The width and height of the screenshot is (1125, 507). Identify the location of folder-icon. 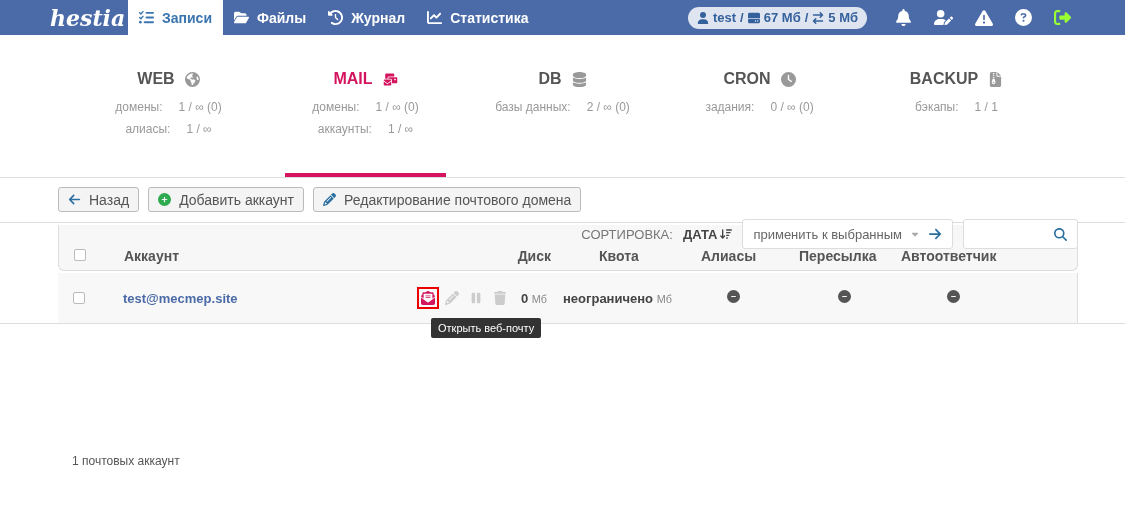
(241, 17).